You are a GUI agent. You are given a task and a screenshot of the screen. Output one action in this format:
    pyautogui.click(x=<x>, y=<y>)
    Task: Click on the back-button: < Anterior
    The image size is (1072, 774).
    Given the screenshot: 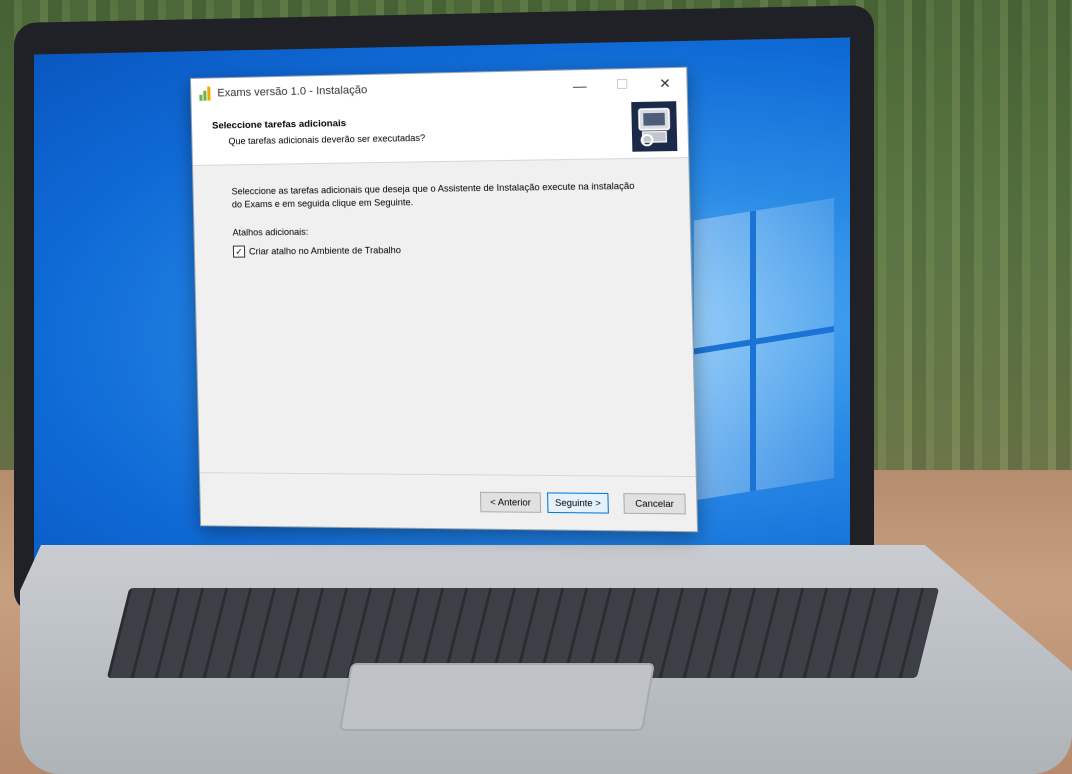 What is the action you would take?
    pyautogui.click(x=510, y=502)
    